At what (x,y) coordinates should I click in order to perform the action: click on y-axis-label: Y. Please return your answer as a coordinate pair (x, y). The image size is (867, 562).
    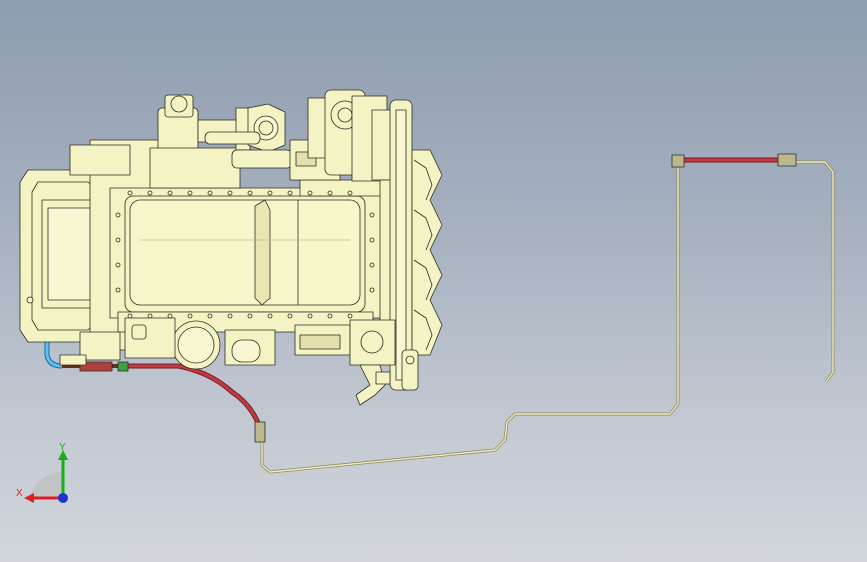
    Looking at the image, I should click on (62, 447).